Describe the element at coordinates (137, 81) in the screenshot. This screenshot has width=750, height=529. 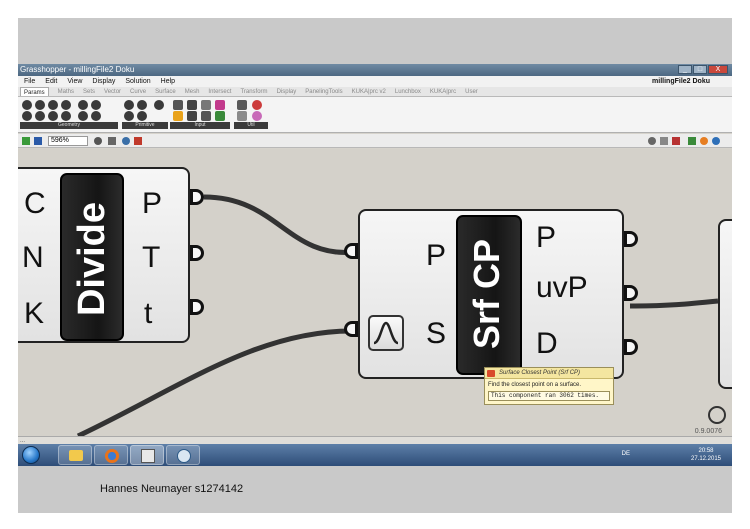
I see `menu-solution: Solution` at that location.